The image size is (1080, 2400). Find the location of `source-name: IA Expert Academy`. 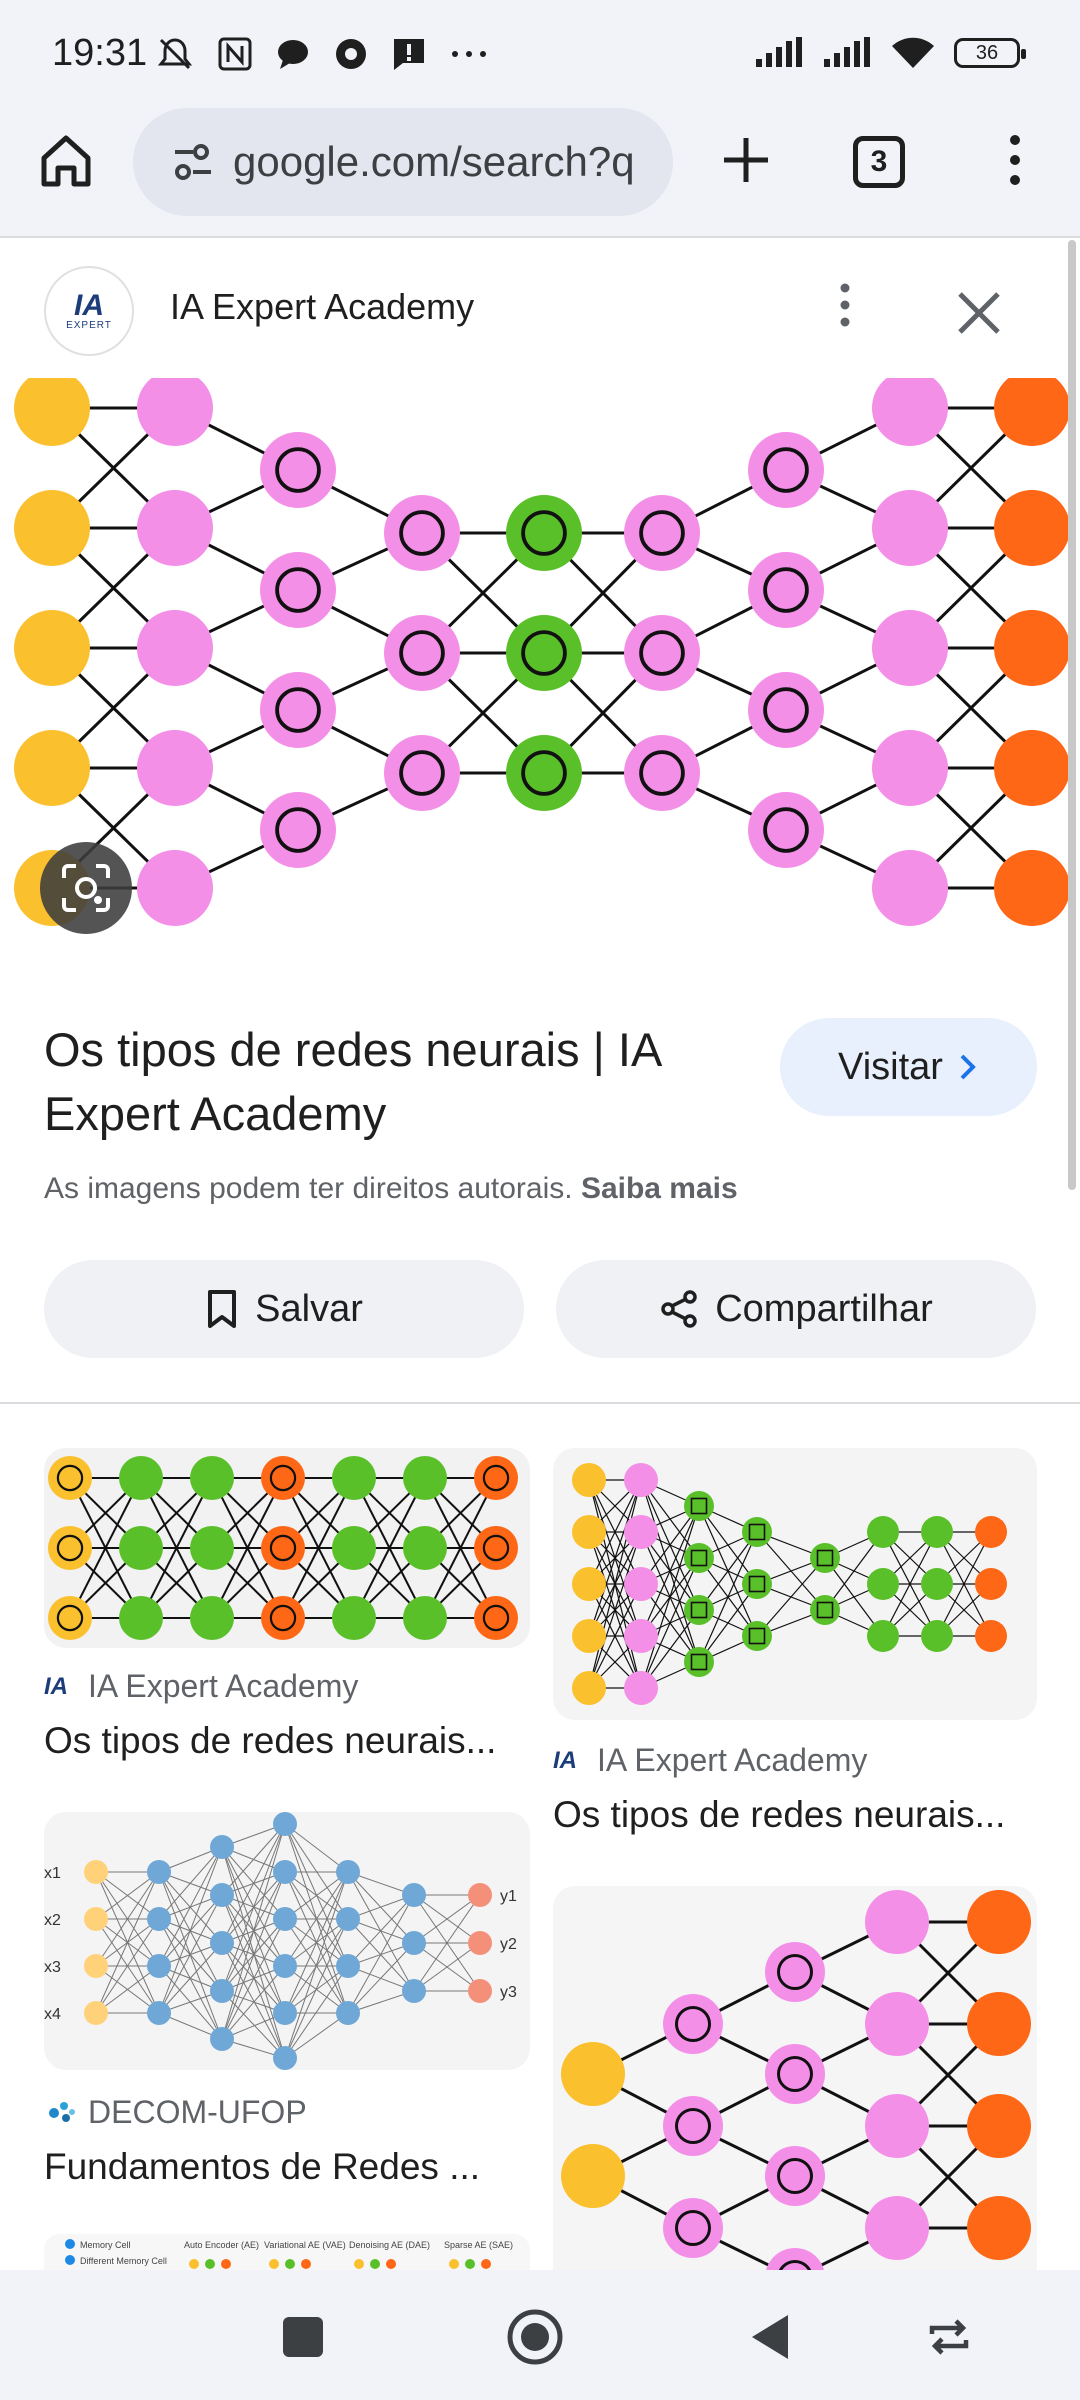

source-name: IA Expert Academy is located at coordinates (322, 307).